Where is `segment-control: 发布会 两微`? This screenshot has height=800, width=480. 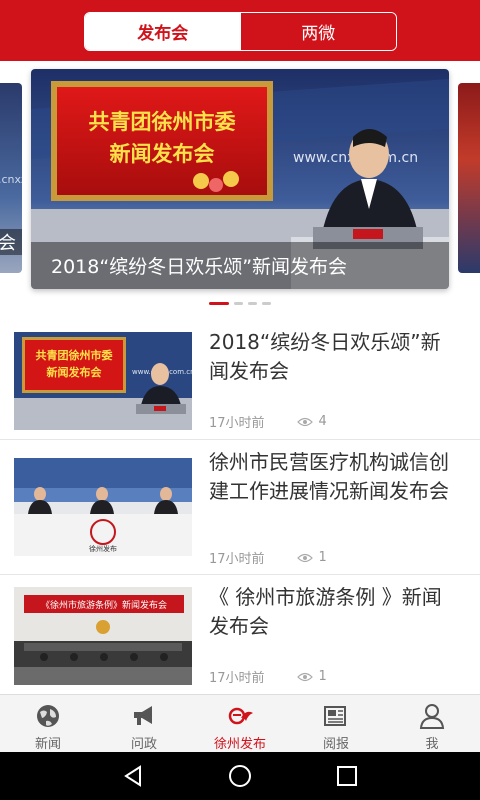 segment-control: 发布会 两微 is located at coordinates (240, 31).